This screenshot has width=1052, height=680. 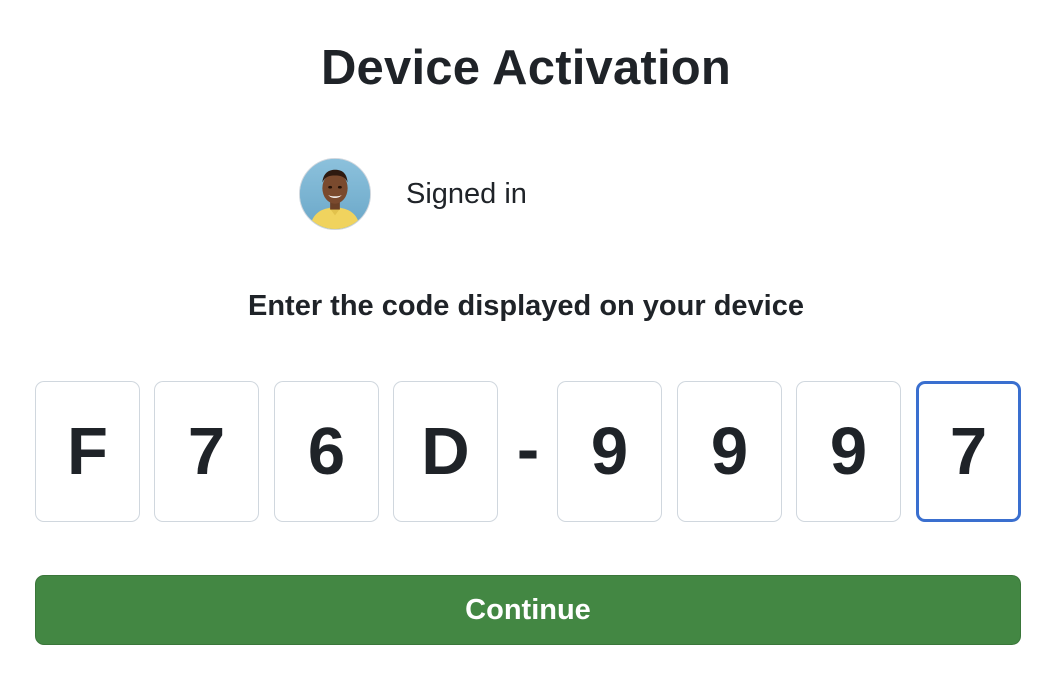 I want to click on avatar, so click(x=335, y=194).